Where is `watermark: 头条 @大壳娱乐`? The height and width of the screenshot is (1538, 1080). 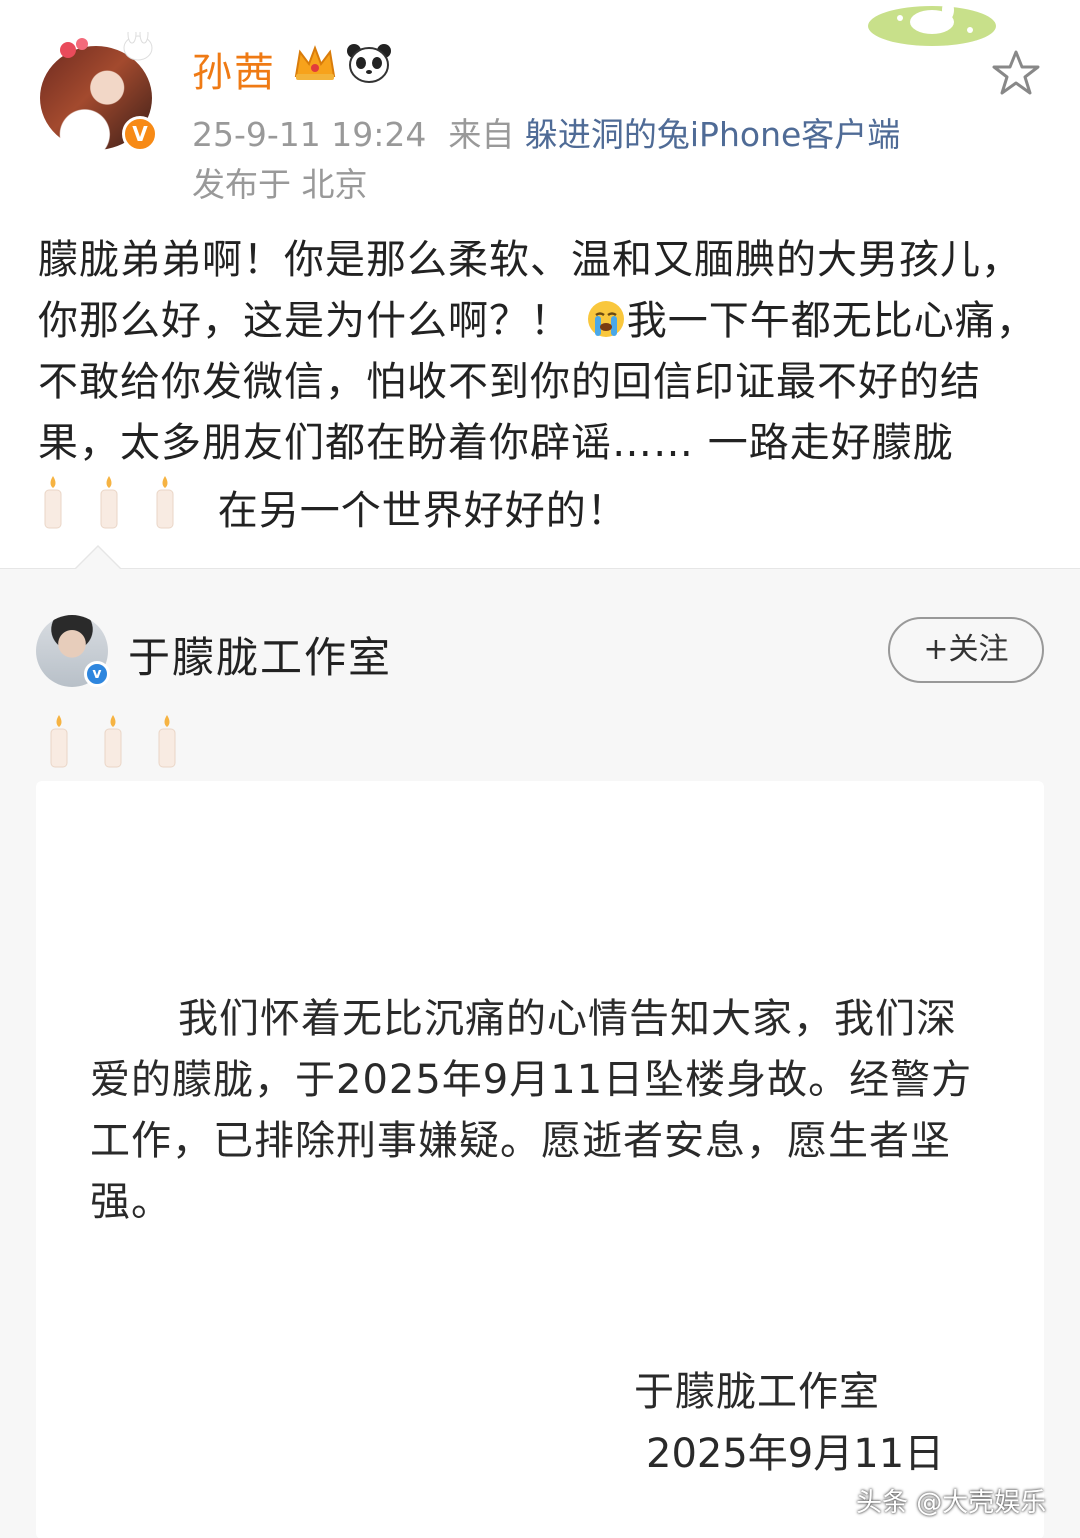 watermark: 头条 @大壳娱乐 is located at coordinates (951, 1503).